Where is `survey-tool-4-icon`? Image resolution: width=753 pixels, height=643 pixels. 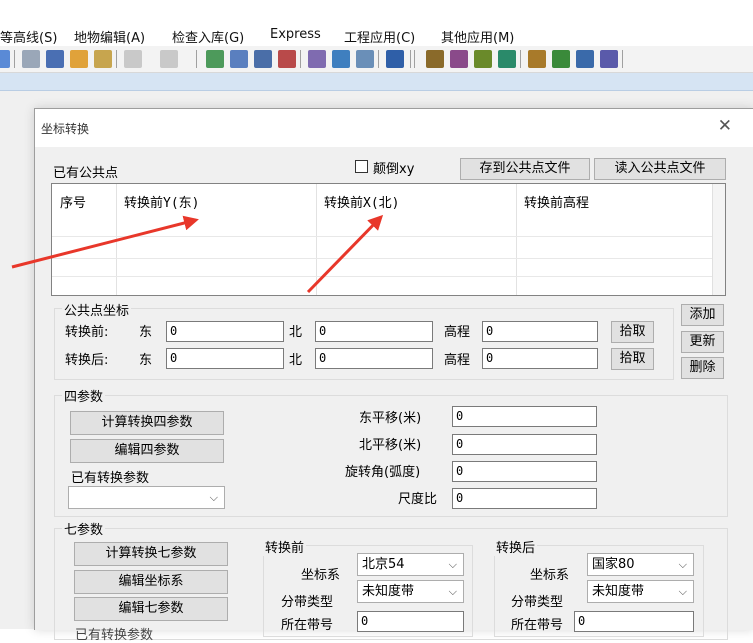
survey-tool-4-icon is located at coordinates (507, 59).